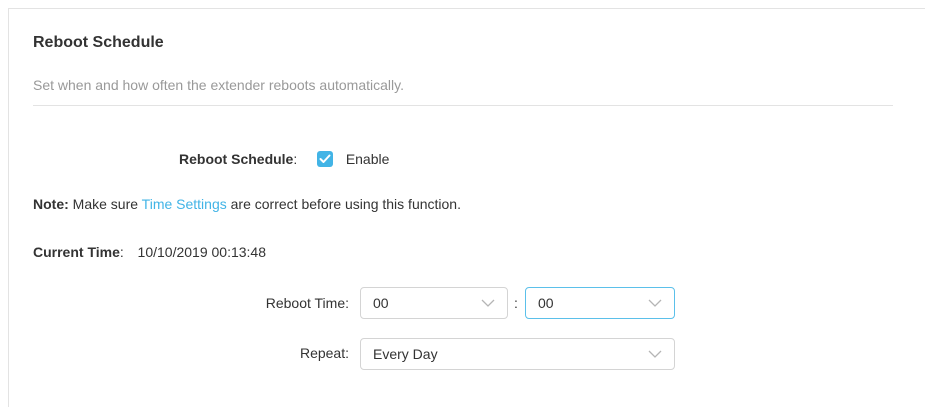 The height and width of the screenshot is (407, 925). Describe the element at coordinates (600, 303) in the screenshot. I see `reboot-minute-select: 00` at that location.